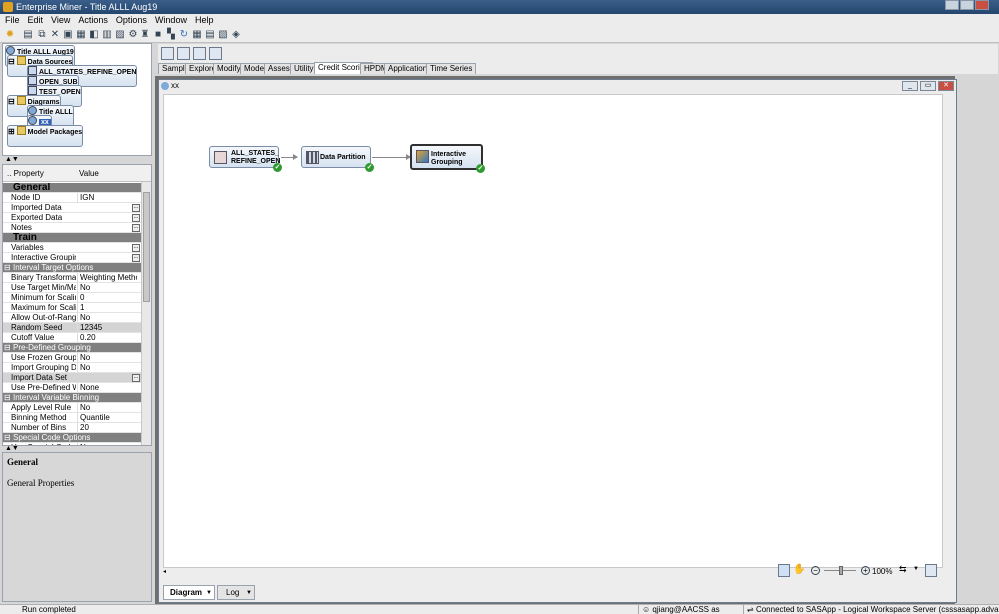 Image resolution: width=999 pixels, height=614 pixels. I want to click on settings-icon: ⚙, so click(133, 35).